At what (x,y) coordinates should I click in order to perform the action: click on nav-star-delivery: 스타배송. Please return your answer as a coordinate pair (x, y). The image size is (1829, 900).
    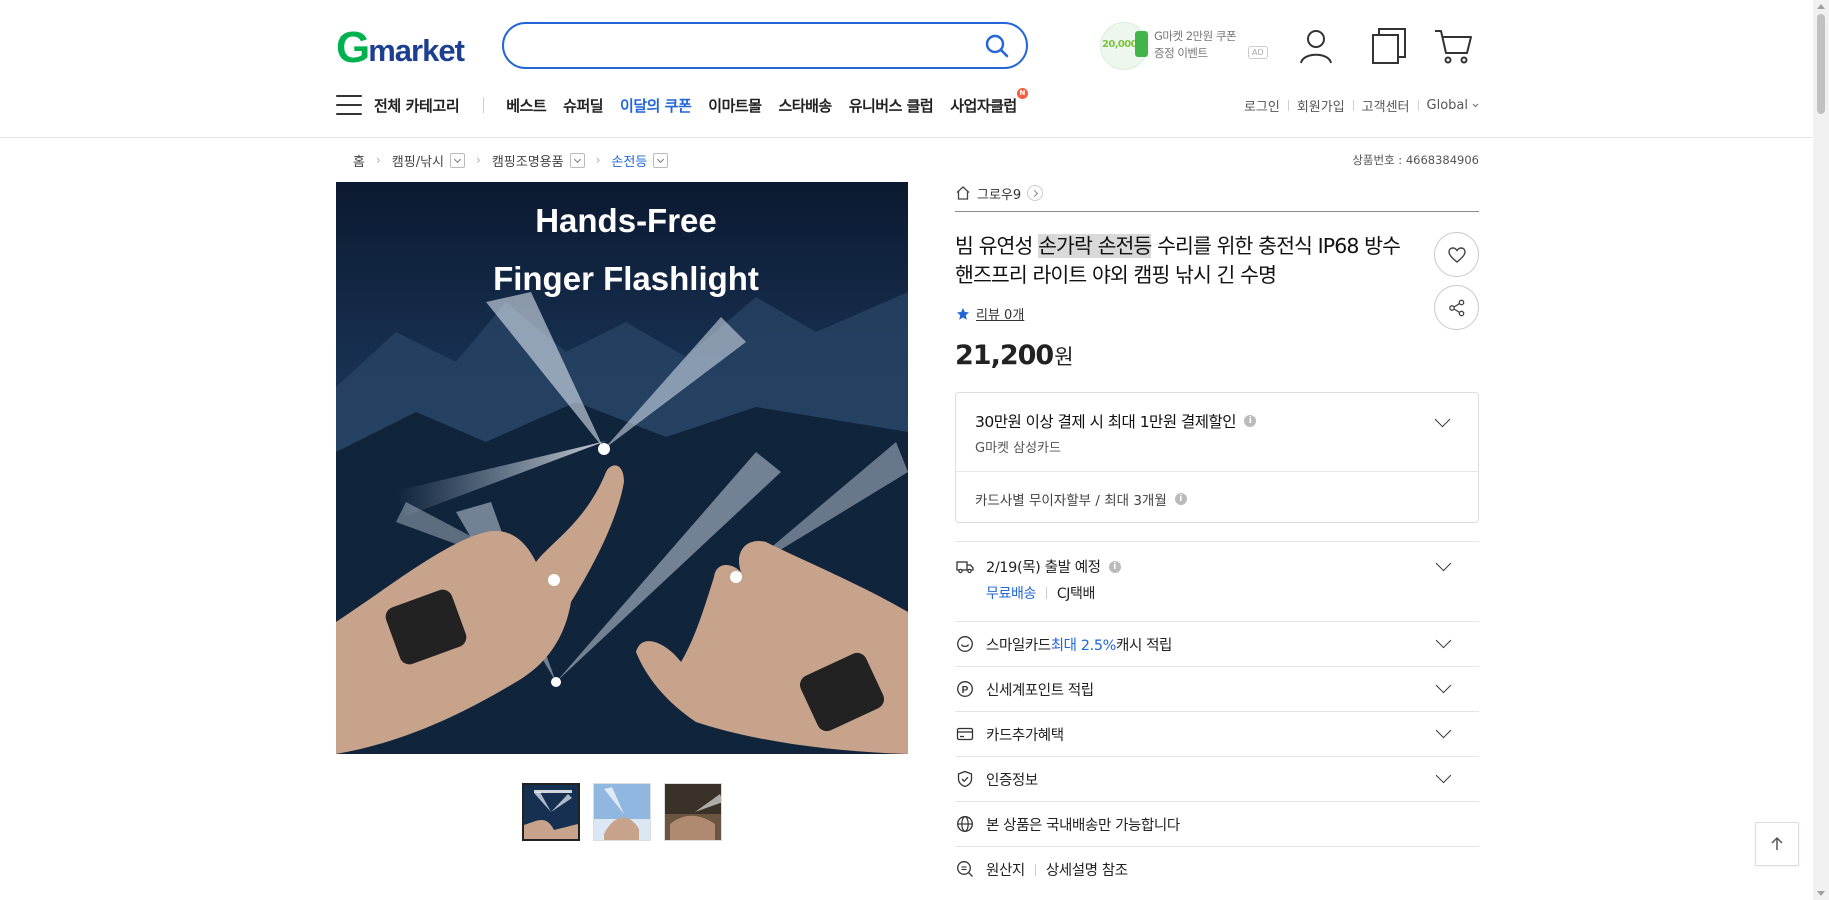
    Looking at the image, I should click on (805, 105).